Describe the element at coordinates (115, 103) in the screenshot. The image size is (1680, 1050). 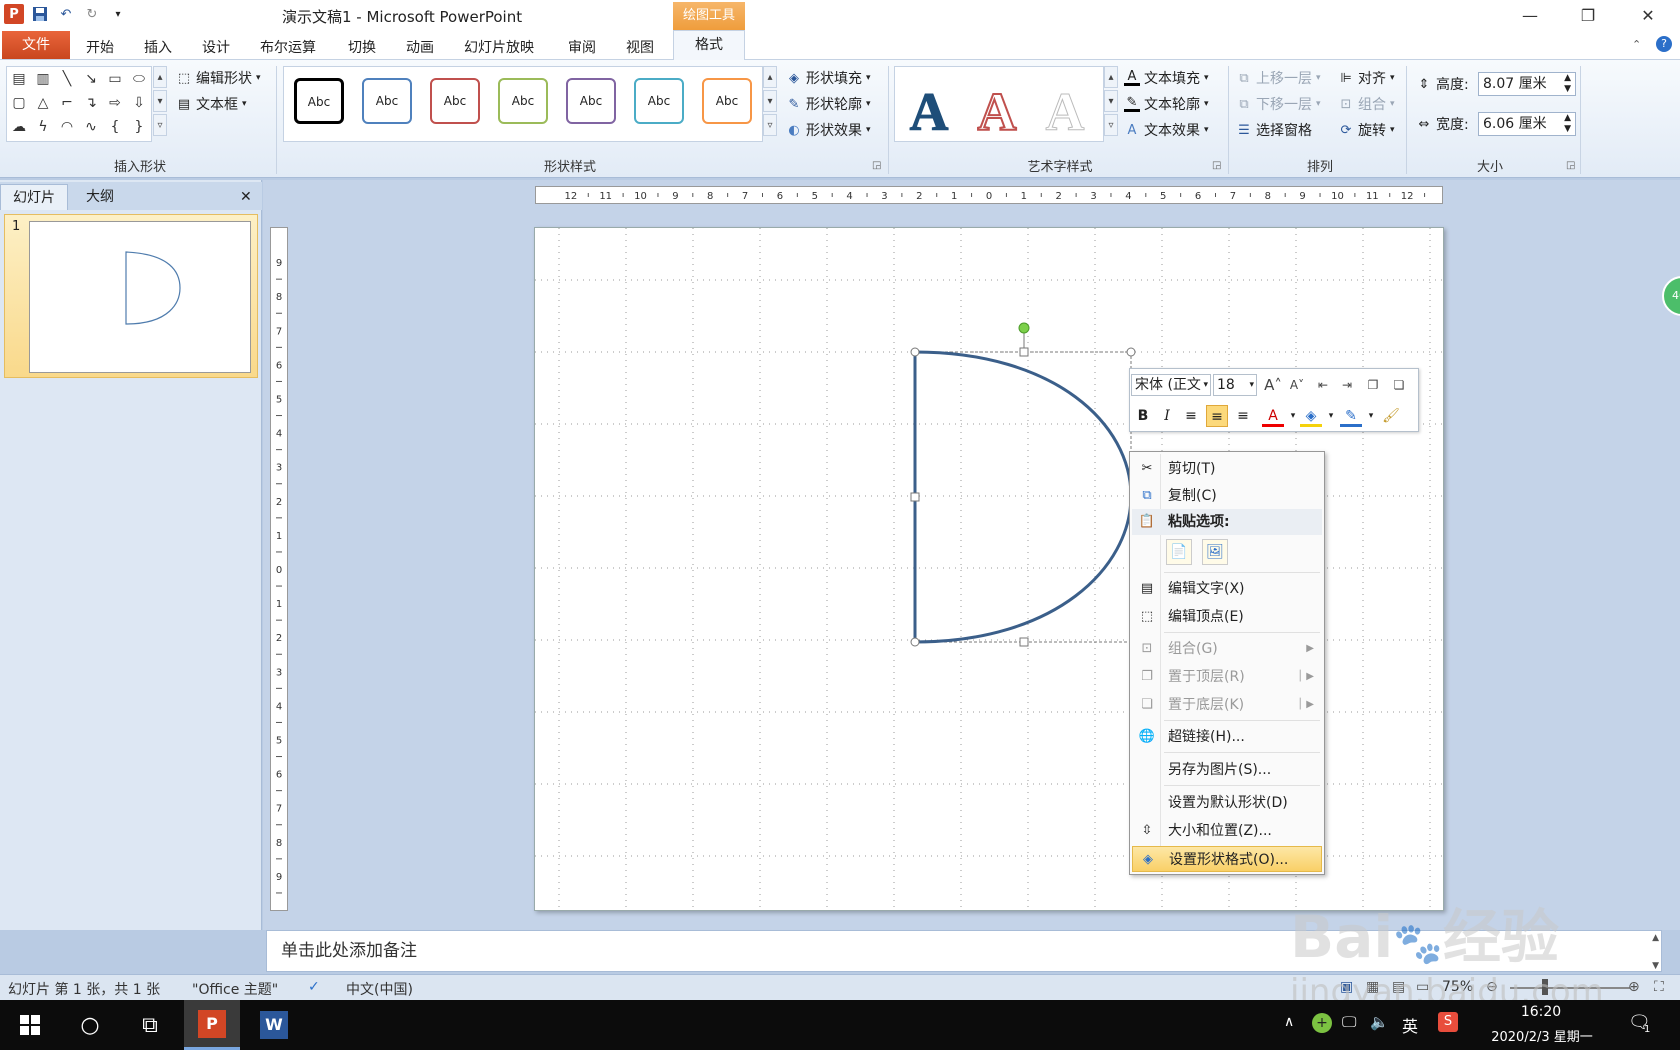
I see `right-arrow-shape-icon: ⇨` at that location.